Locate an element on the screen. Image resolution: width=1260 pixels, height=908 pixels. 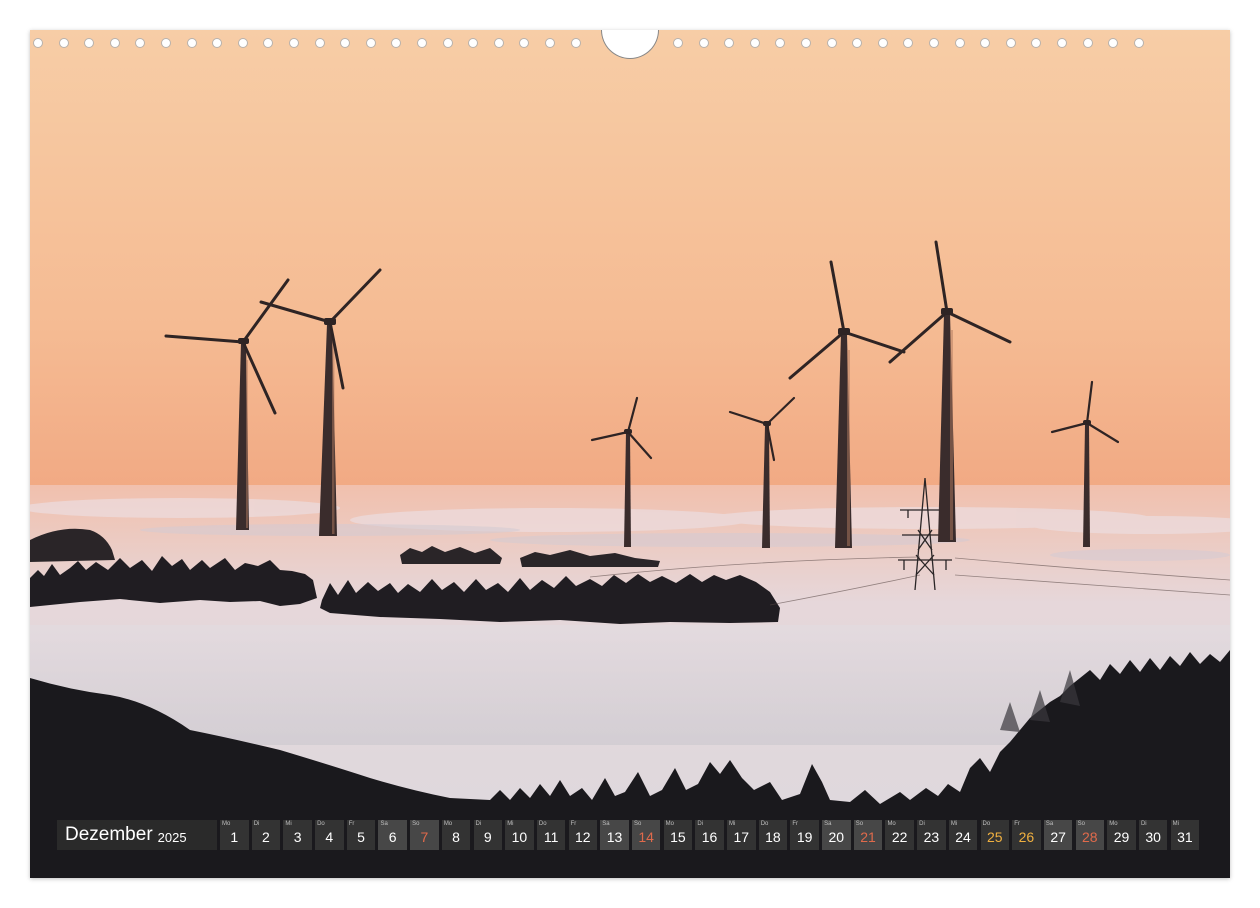
month-label: Dezember 2025 is located at coordinates (137, 835).